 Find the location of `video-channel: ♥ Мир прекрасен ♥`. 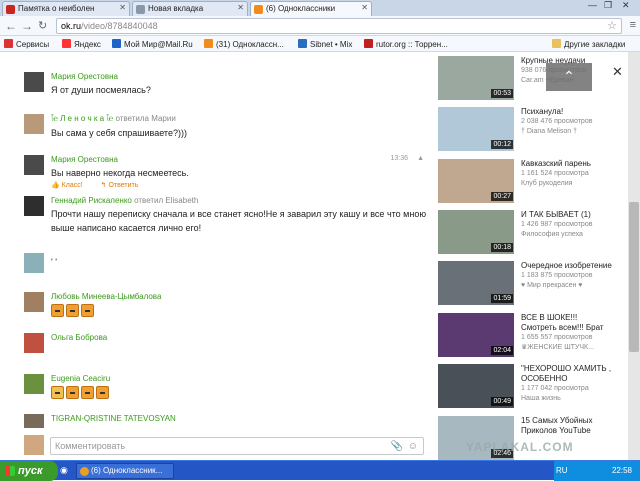

video-channel: ♥ Мир прекрасен ♥ is located at coordinates (567, 286).